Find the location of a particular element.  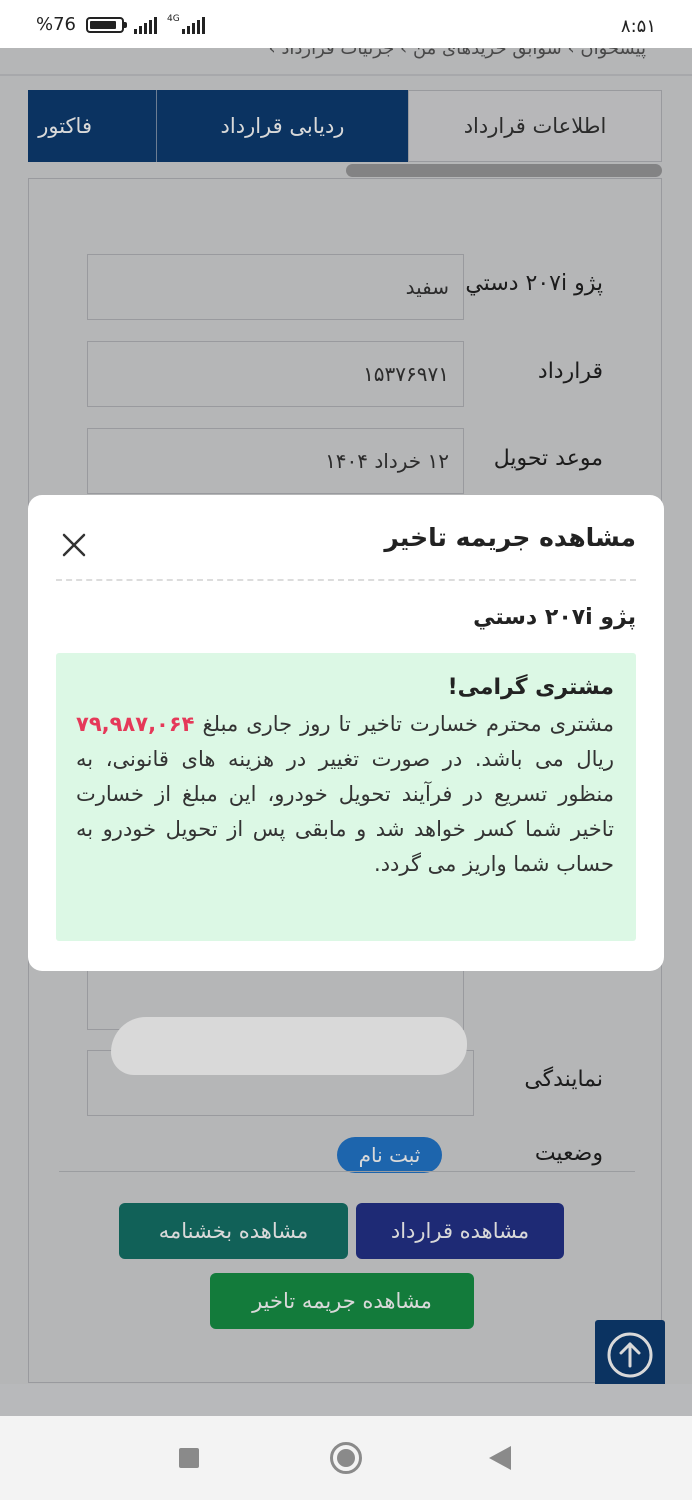

recent-apps-icon is located at coordinates (189, 1458).